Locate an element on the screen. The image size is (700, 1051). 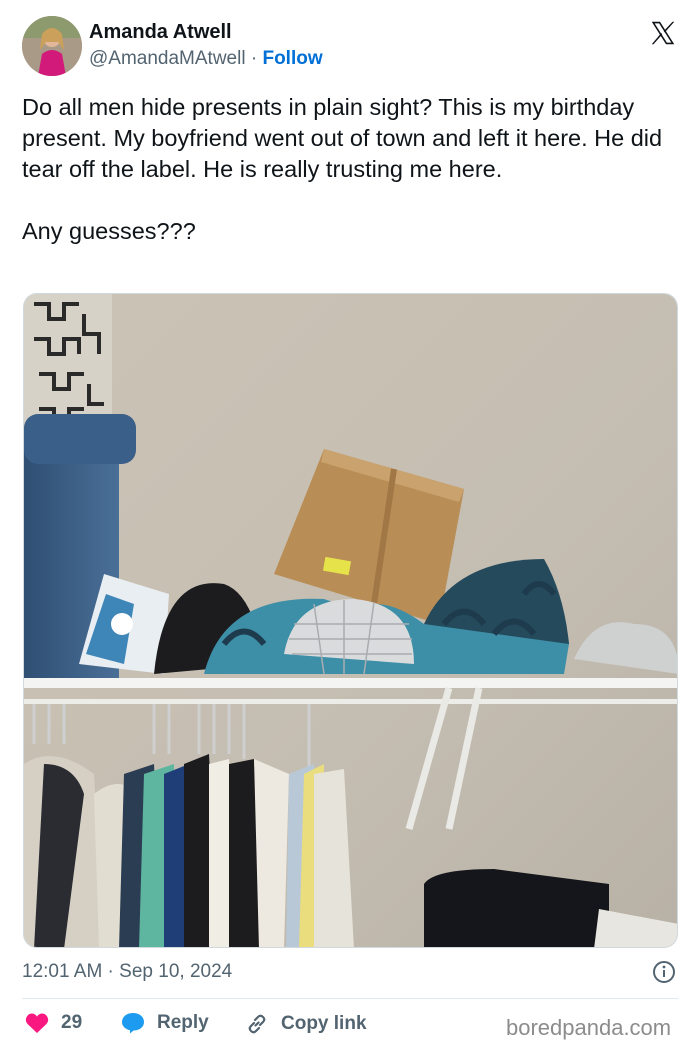
avatar is located at coordinates (52, 46).